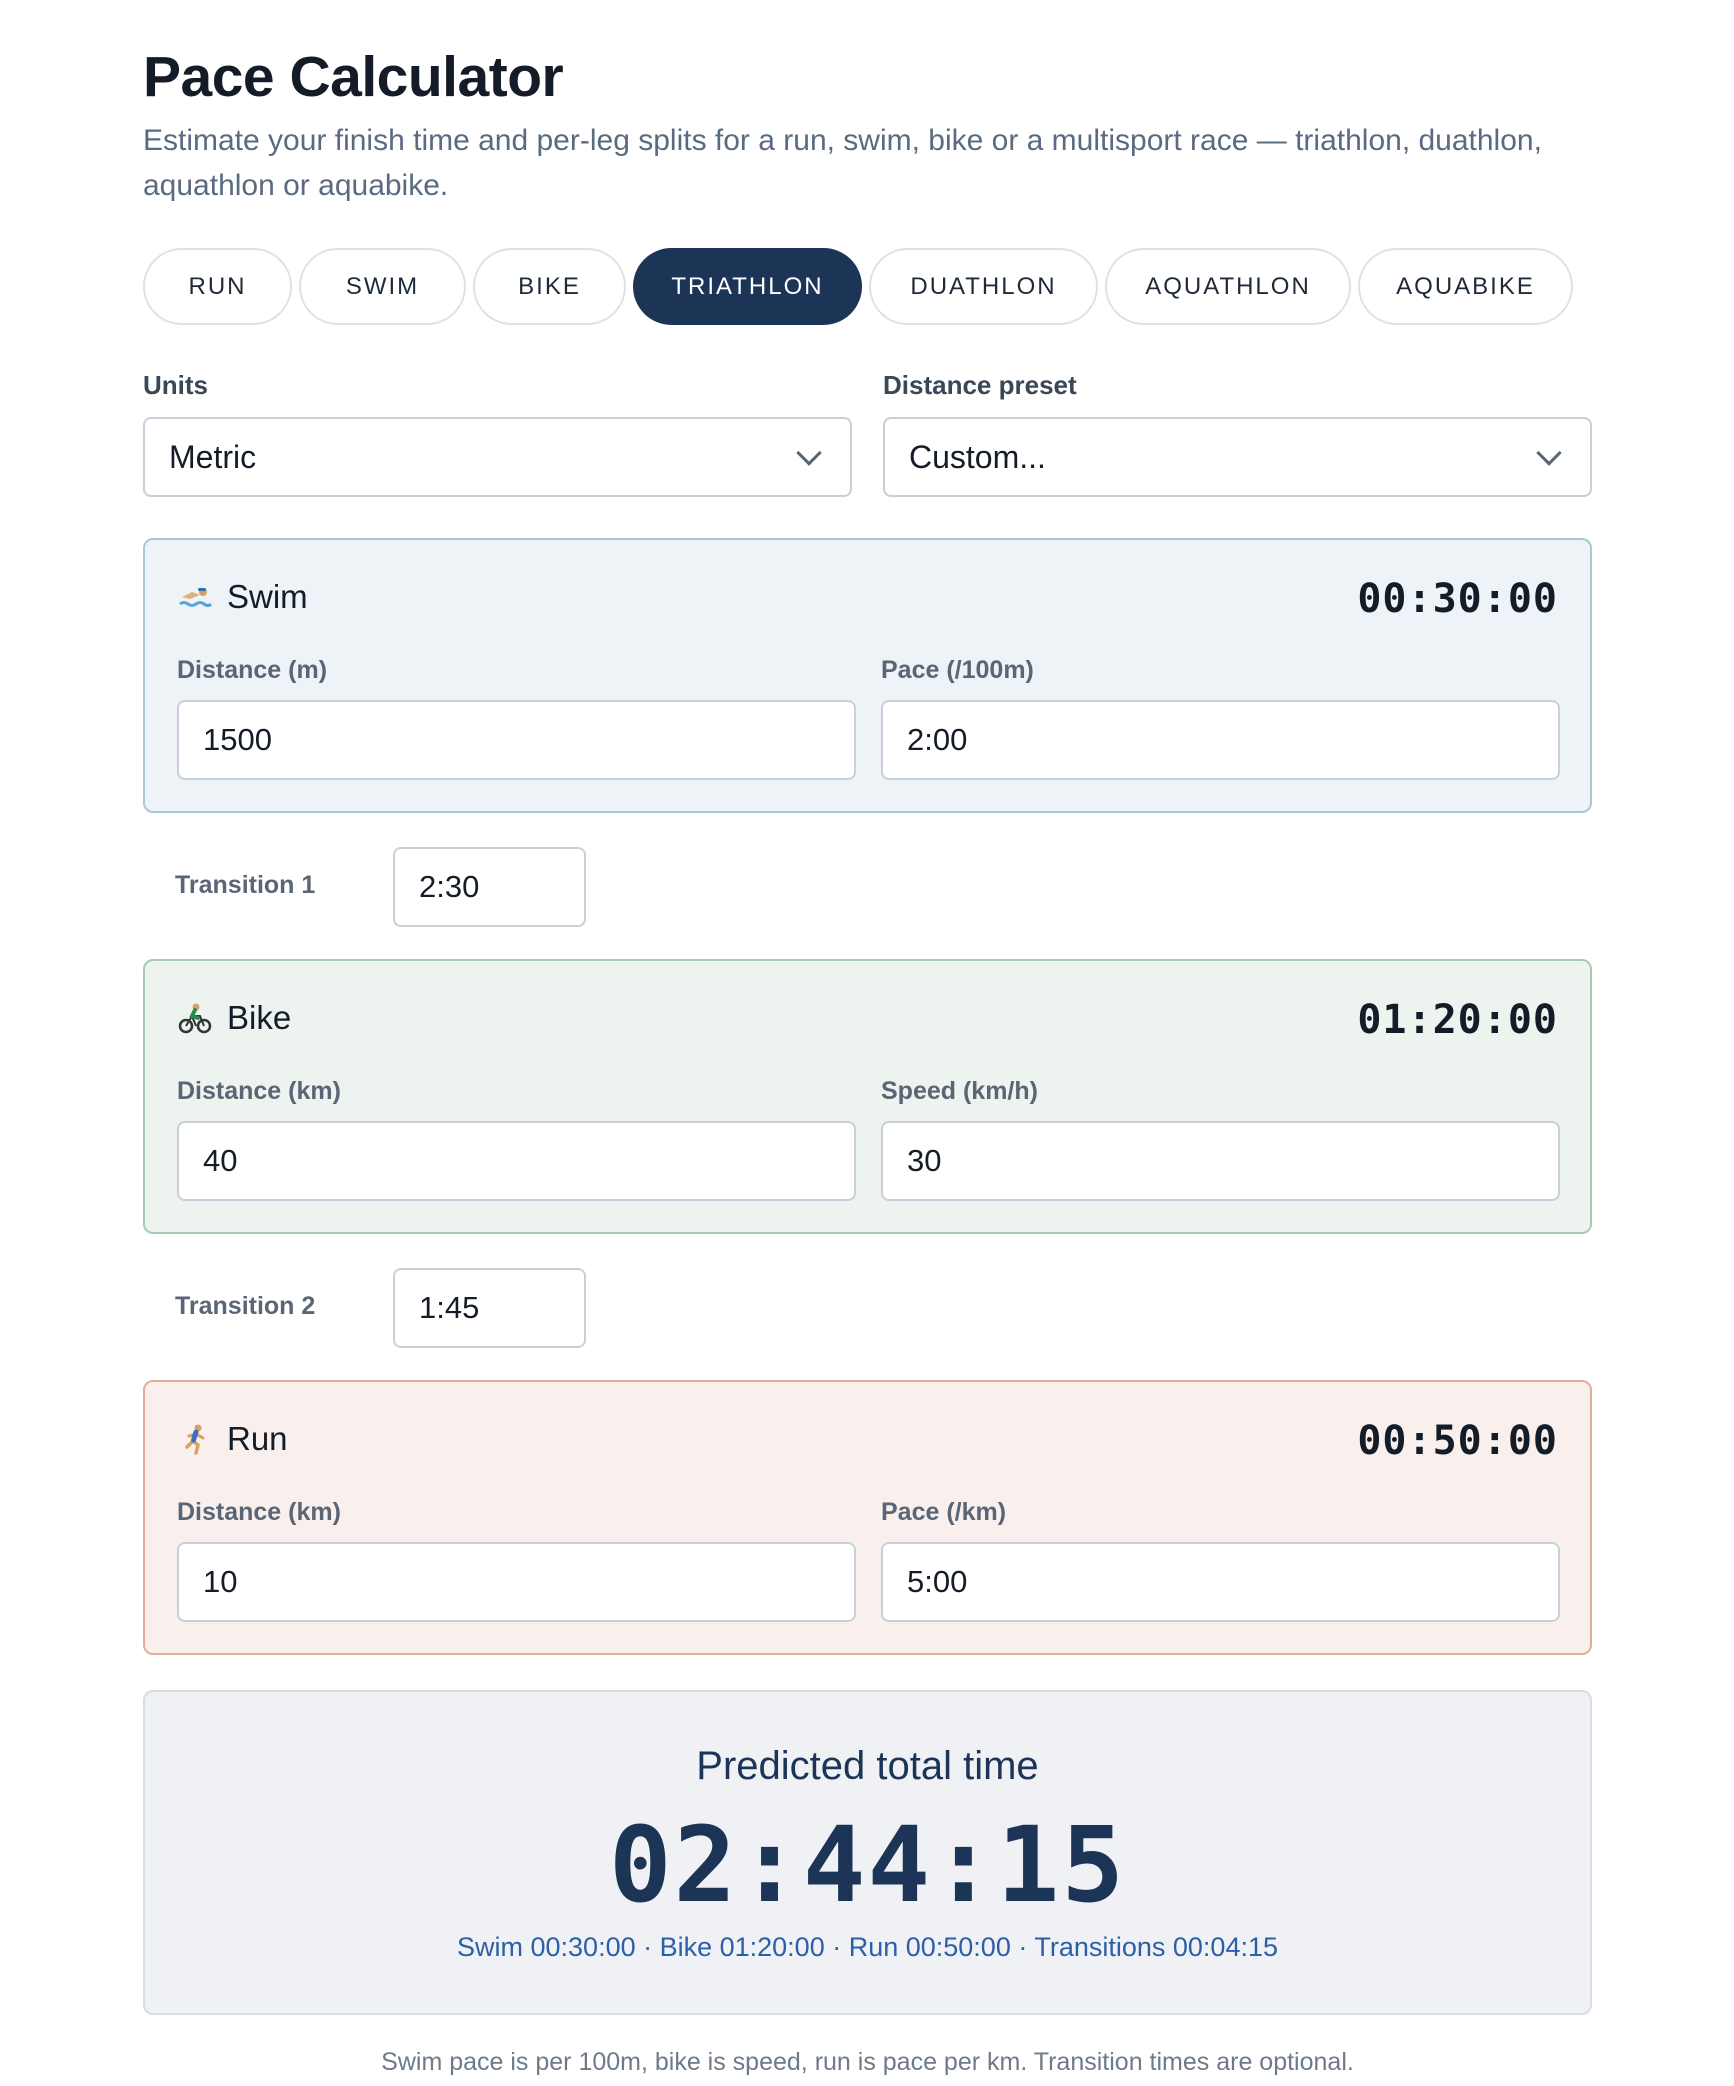 This screenshot has width=1734, height=2086. What do you see at coordinates (1220, 1161) in the screenshot?
I see `bike-speed-input: 30` at bounding box center [1220, 1161].